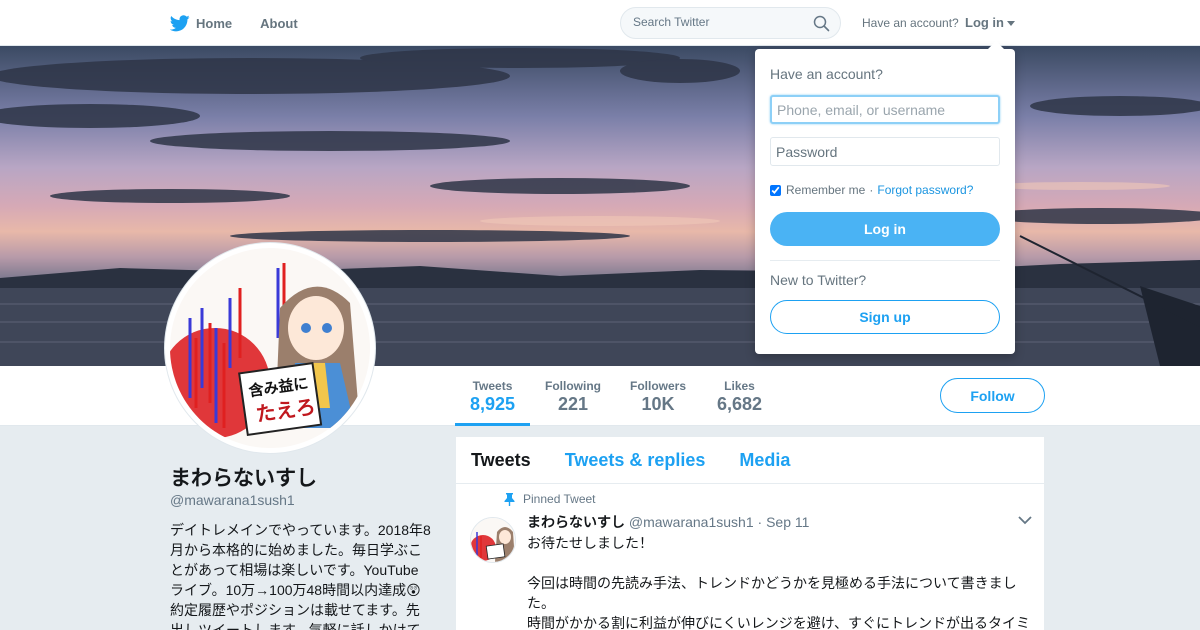 This screenshot has width=1200, height=630. Describe the element at coordinates (590, 543) in the screenshot. I see `tweet-line-1: お待たせしました！` at that location.